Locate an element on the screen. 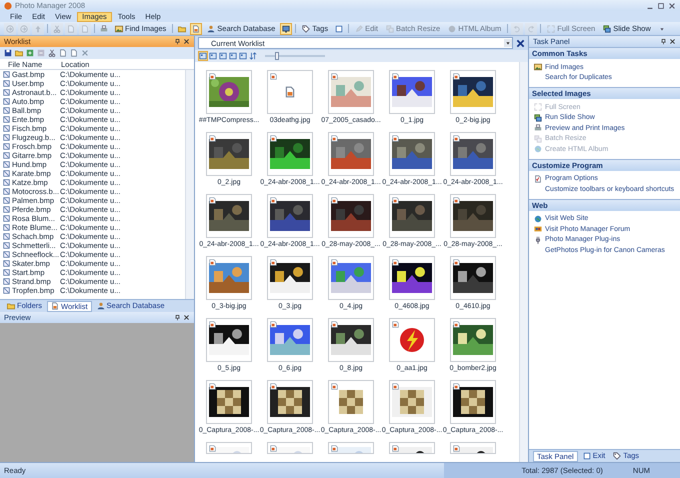  save-icon is located at coordinates (8, 53).